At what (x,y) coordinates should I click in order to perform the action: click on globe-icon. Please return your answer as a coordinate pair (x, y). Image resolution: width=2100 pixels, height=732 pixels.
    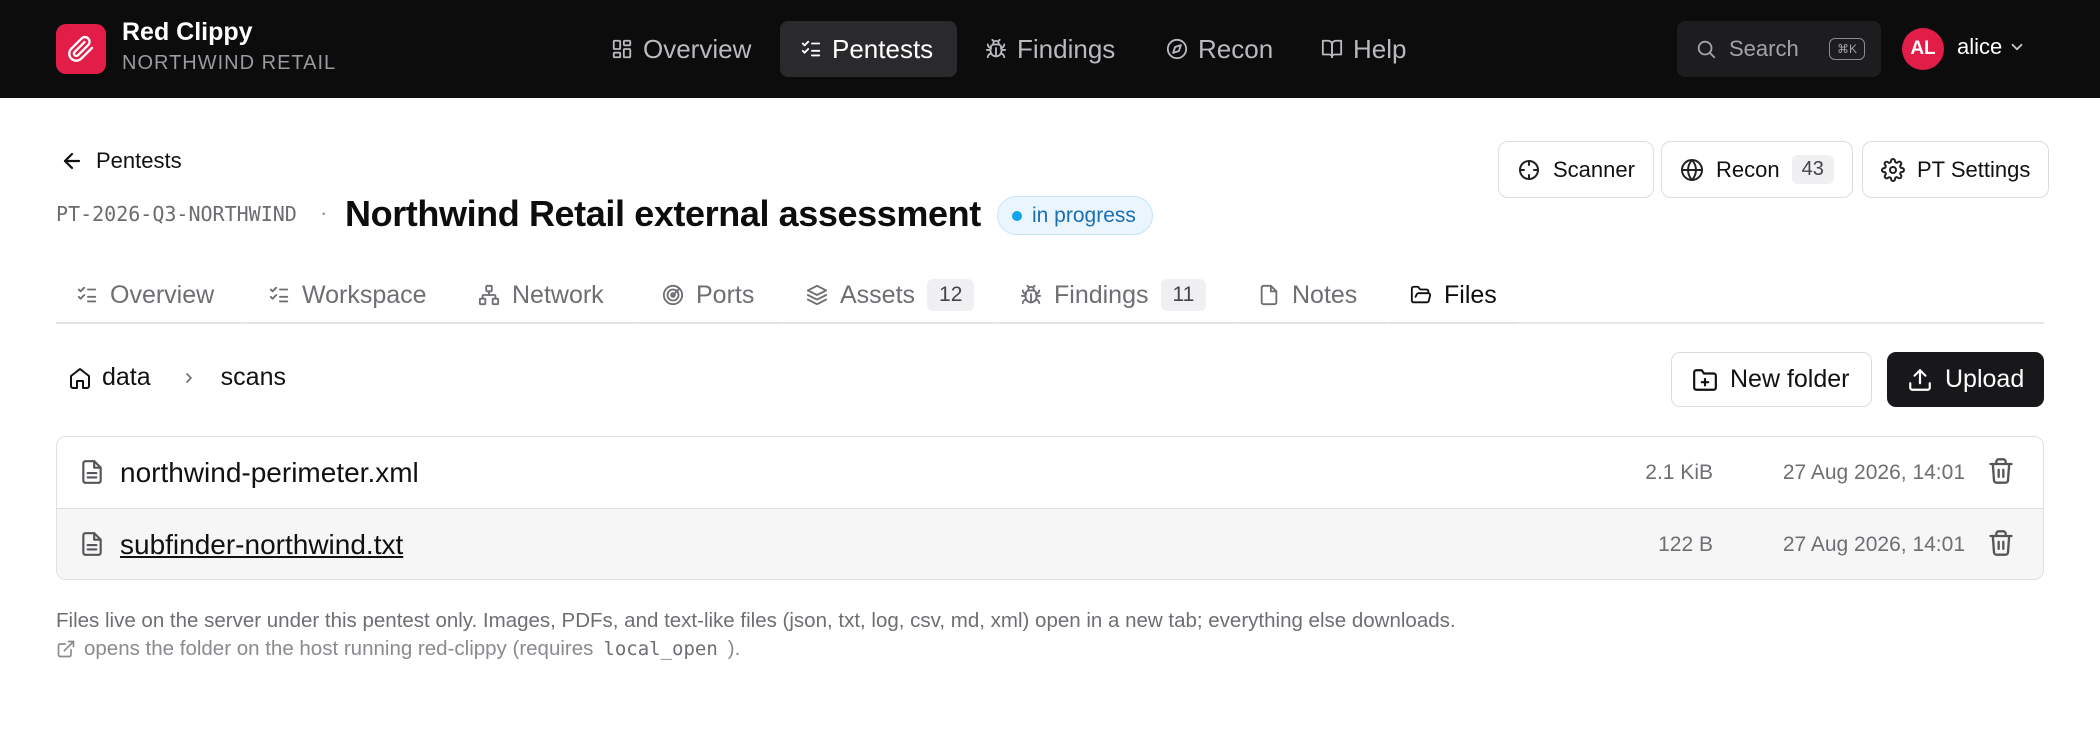
    Looking at the image, I should click on (1692, 170).